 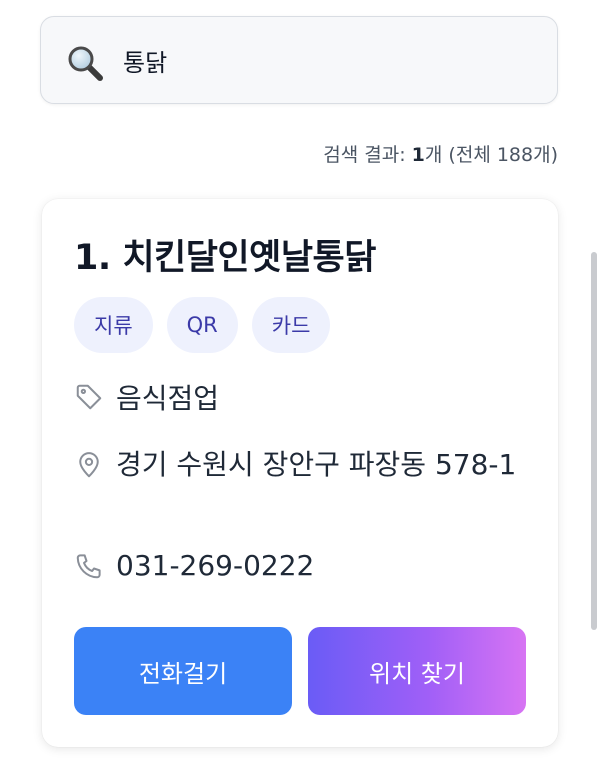 I want to click on phone-icon, so click(x=88, y=565).